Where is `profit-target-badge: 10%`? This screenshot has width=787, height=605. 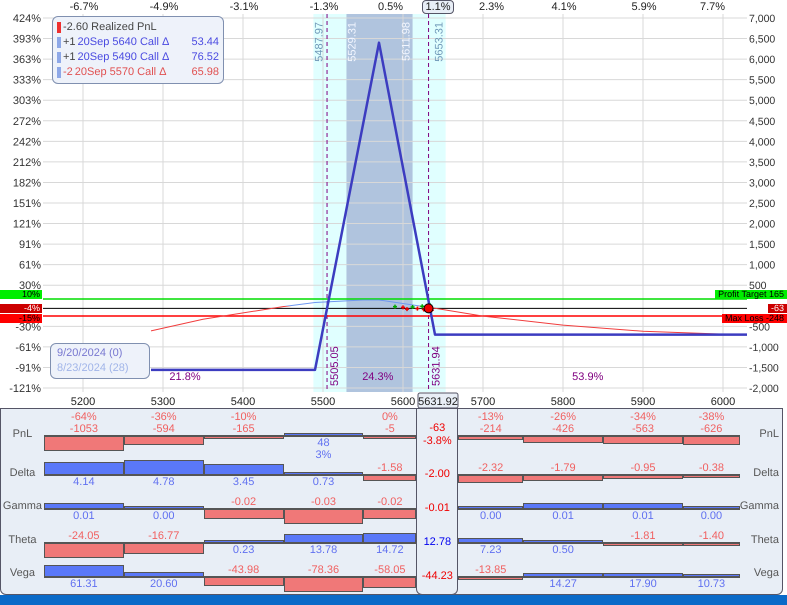 profit-target-badge: 10% is located at coordinates (21, 294).